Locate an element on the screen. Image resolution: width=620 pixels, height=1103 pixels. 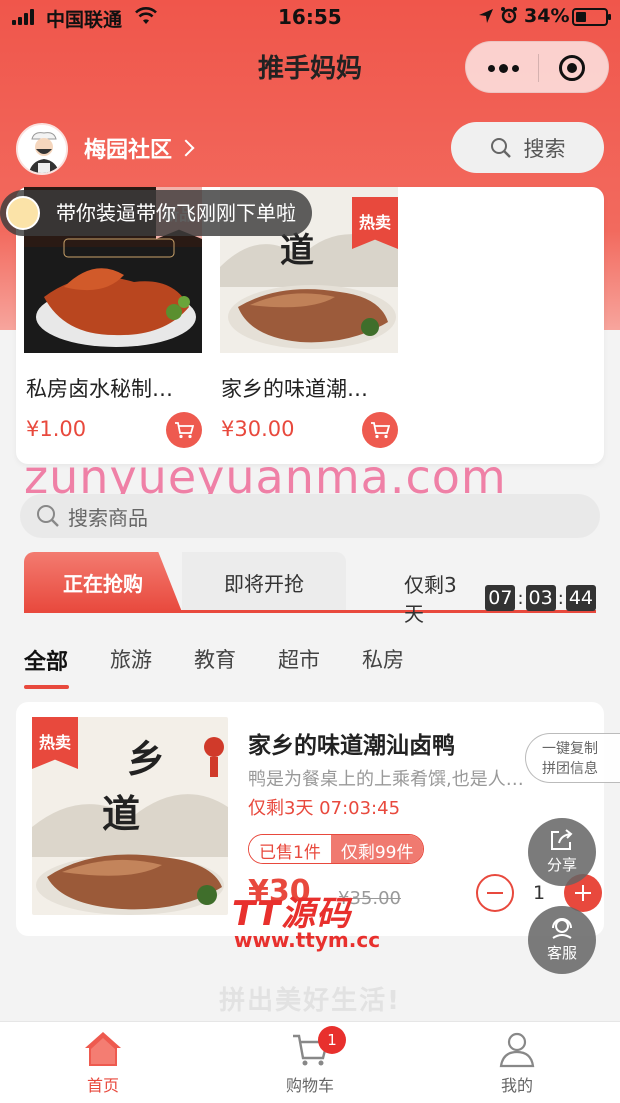
countdown-label: 仅剩3天 is located at coordinates (430, 599).